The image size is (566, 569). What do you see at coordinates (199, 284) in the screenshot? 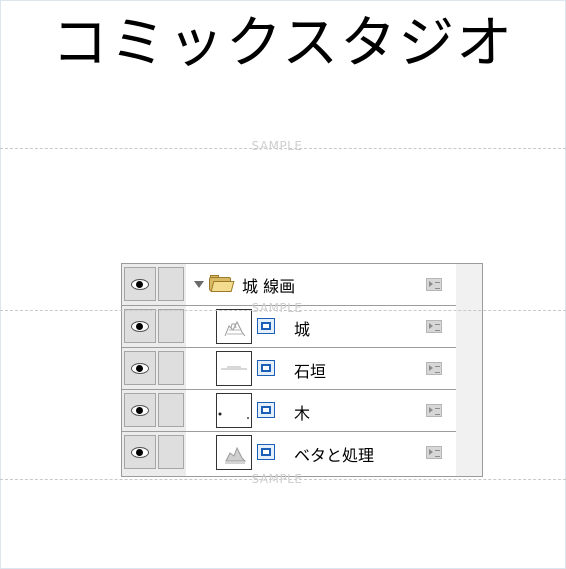
I see `triangle-down-icon` at bounding box center [199, 284].